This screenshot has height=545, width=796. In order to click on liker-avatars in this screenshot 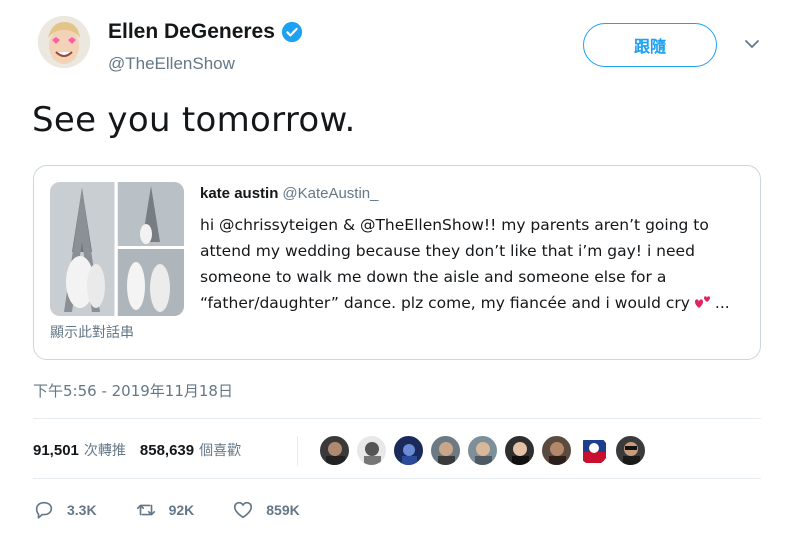, I will do `click(485, 450)`.